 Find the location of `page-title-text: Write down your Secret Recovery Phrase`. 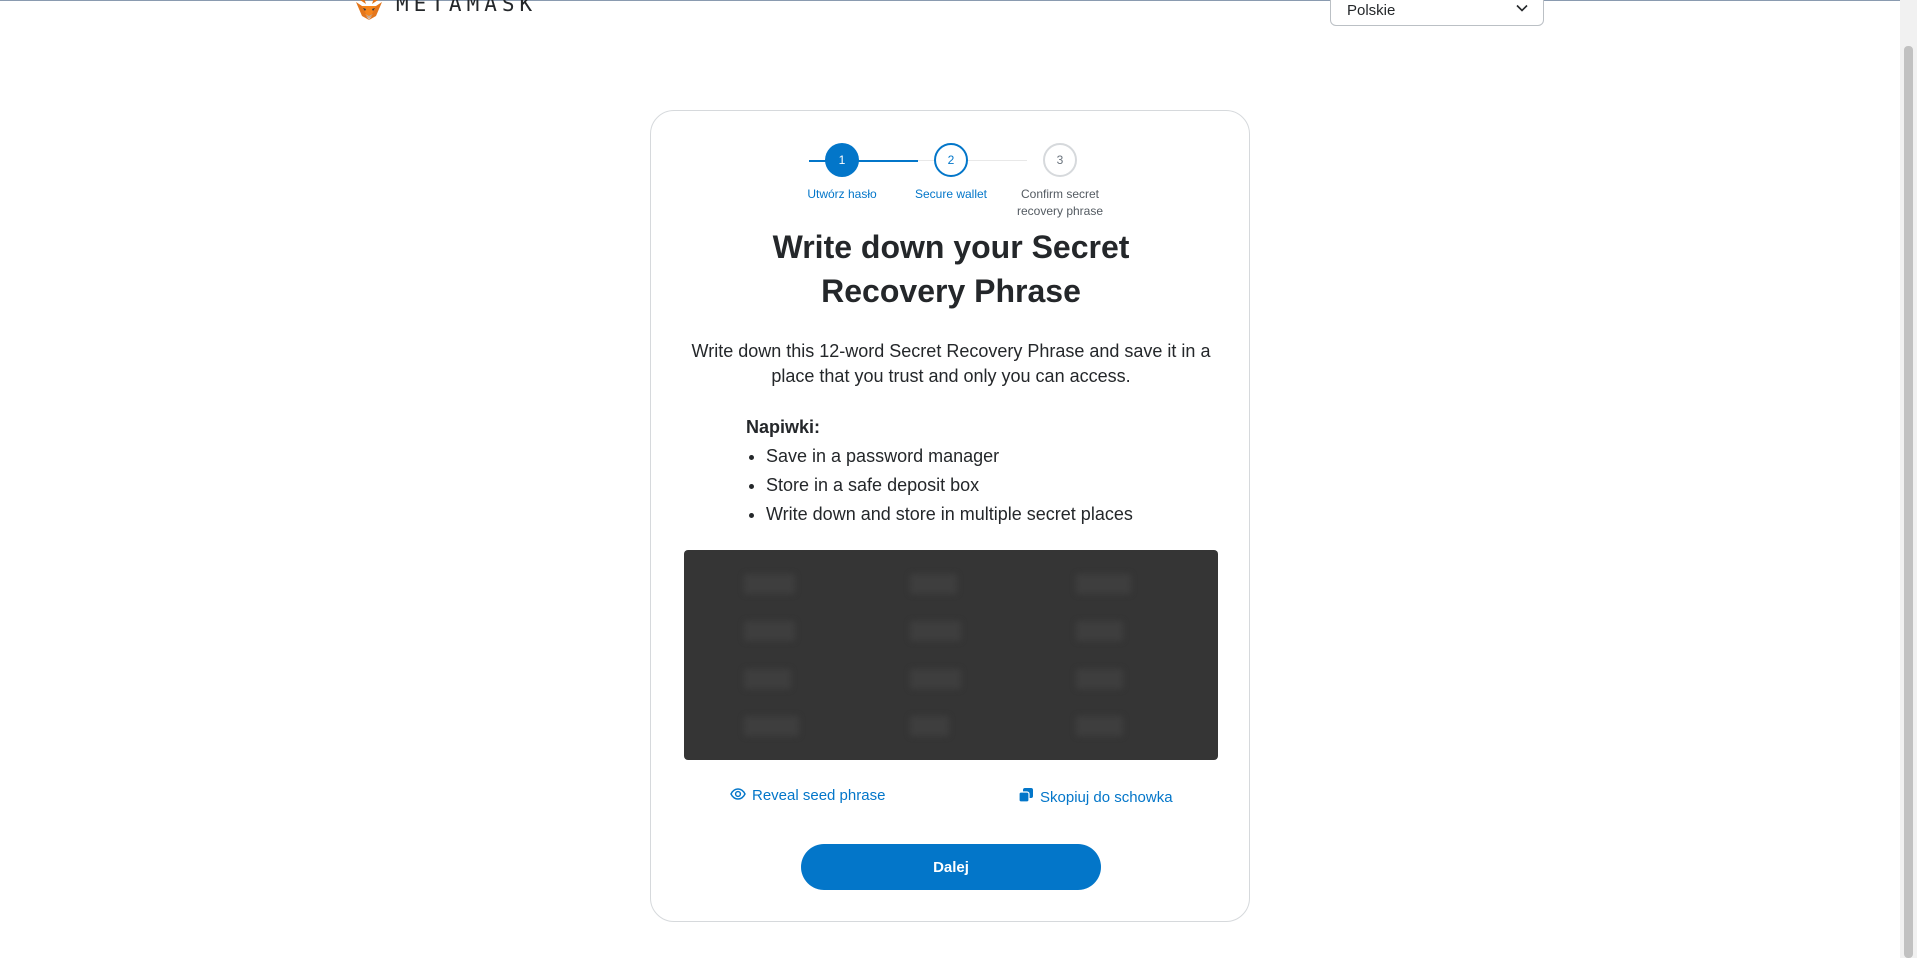

page-title-text: Write down your Secret Recovery Phrase is located at coordinates (951, 269).